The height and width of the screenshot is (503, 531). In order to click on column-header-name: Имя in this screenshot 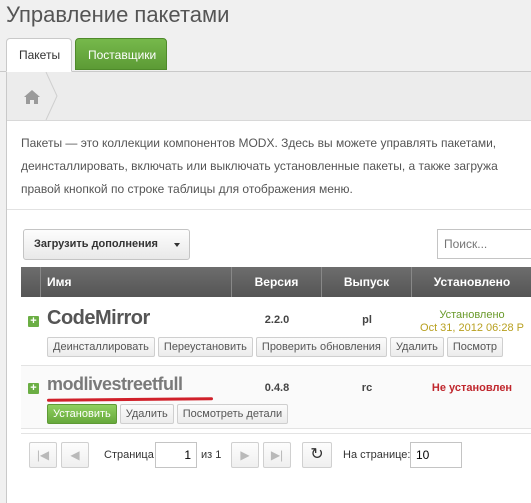, I will do `click(136, 282)`.